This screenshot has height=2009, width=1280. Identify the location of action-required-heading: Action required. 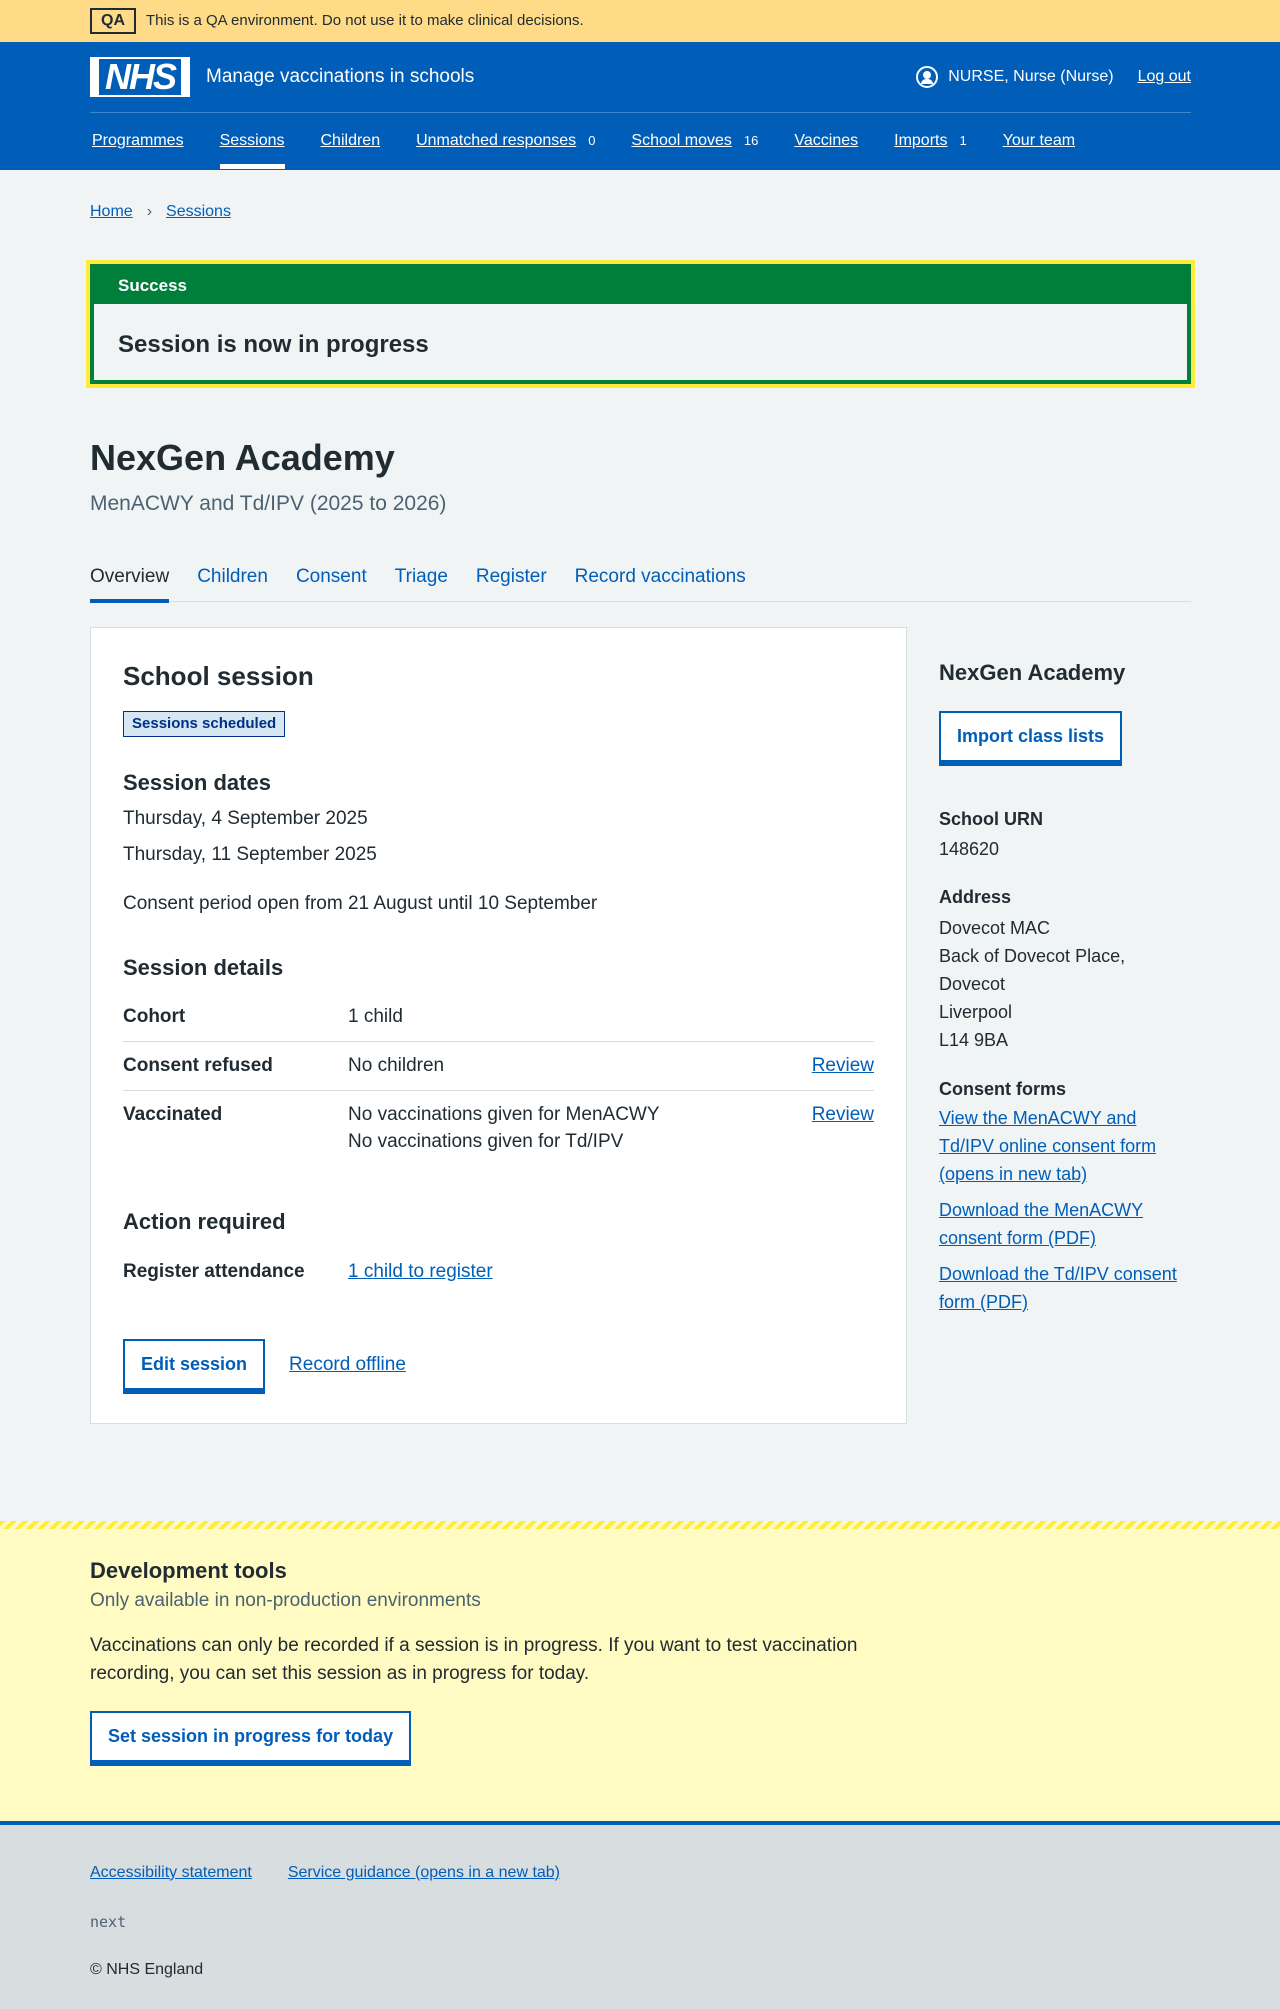
(204, 1221).